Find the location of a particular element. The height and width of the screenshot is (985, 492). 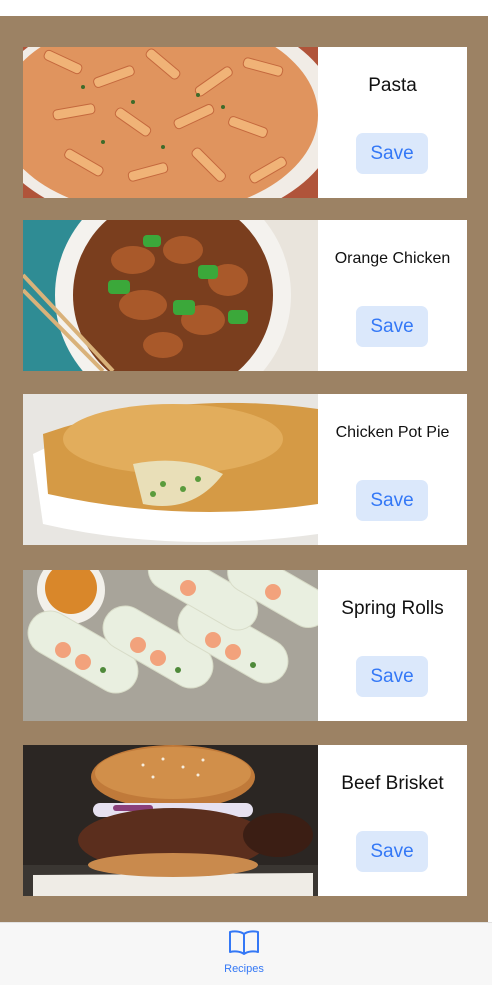

recipe-details: Chicken Pot Pie Save is located at coordinates (392, 469).